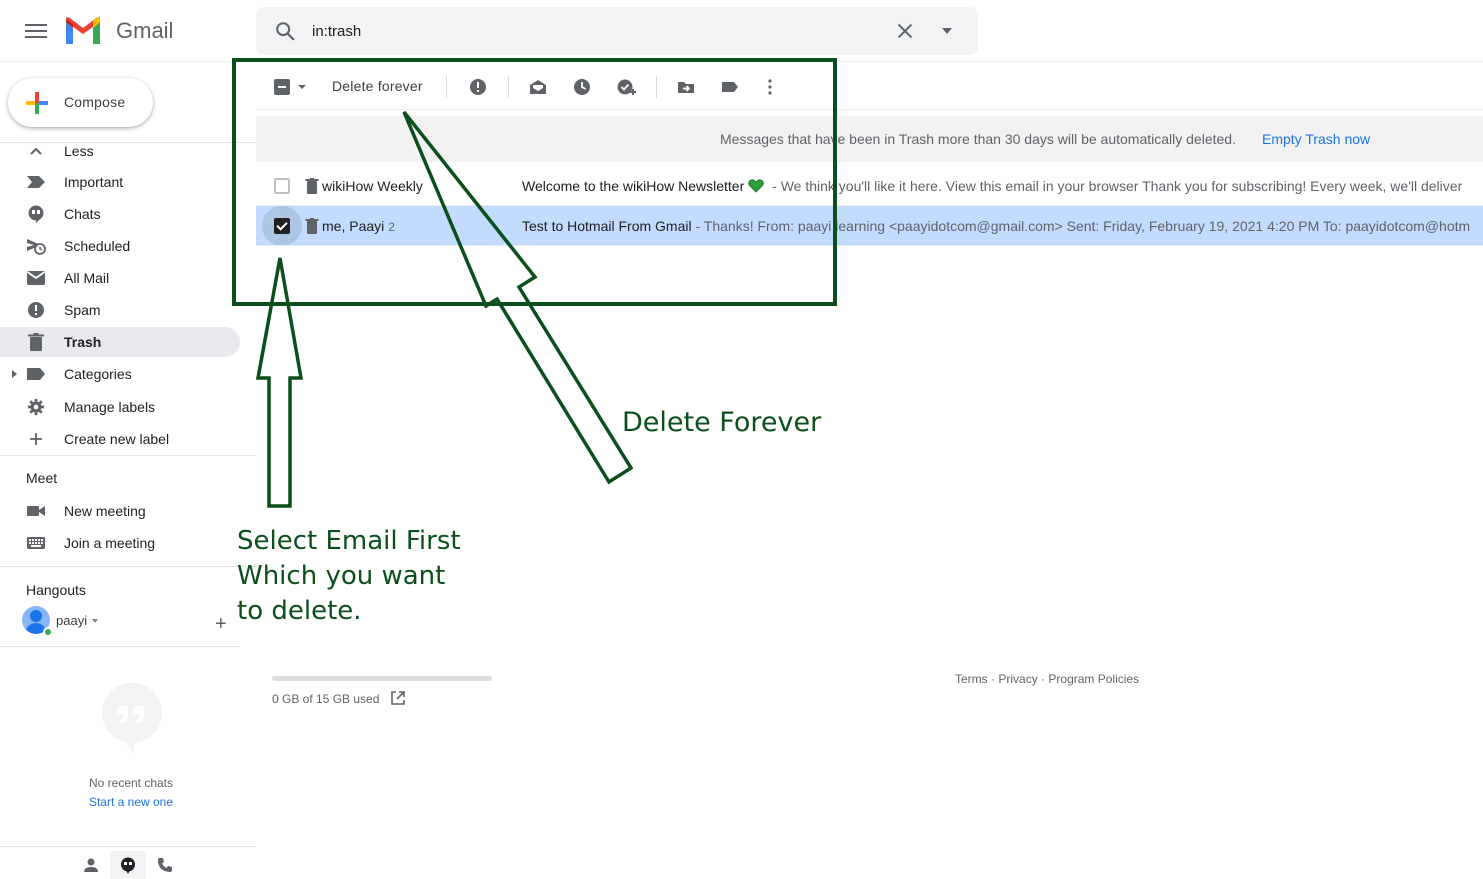 This screenshot has width=1483, height=879. I want to click on hangouts-user-name: paayi, so click(72, 620).